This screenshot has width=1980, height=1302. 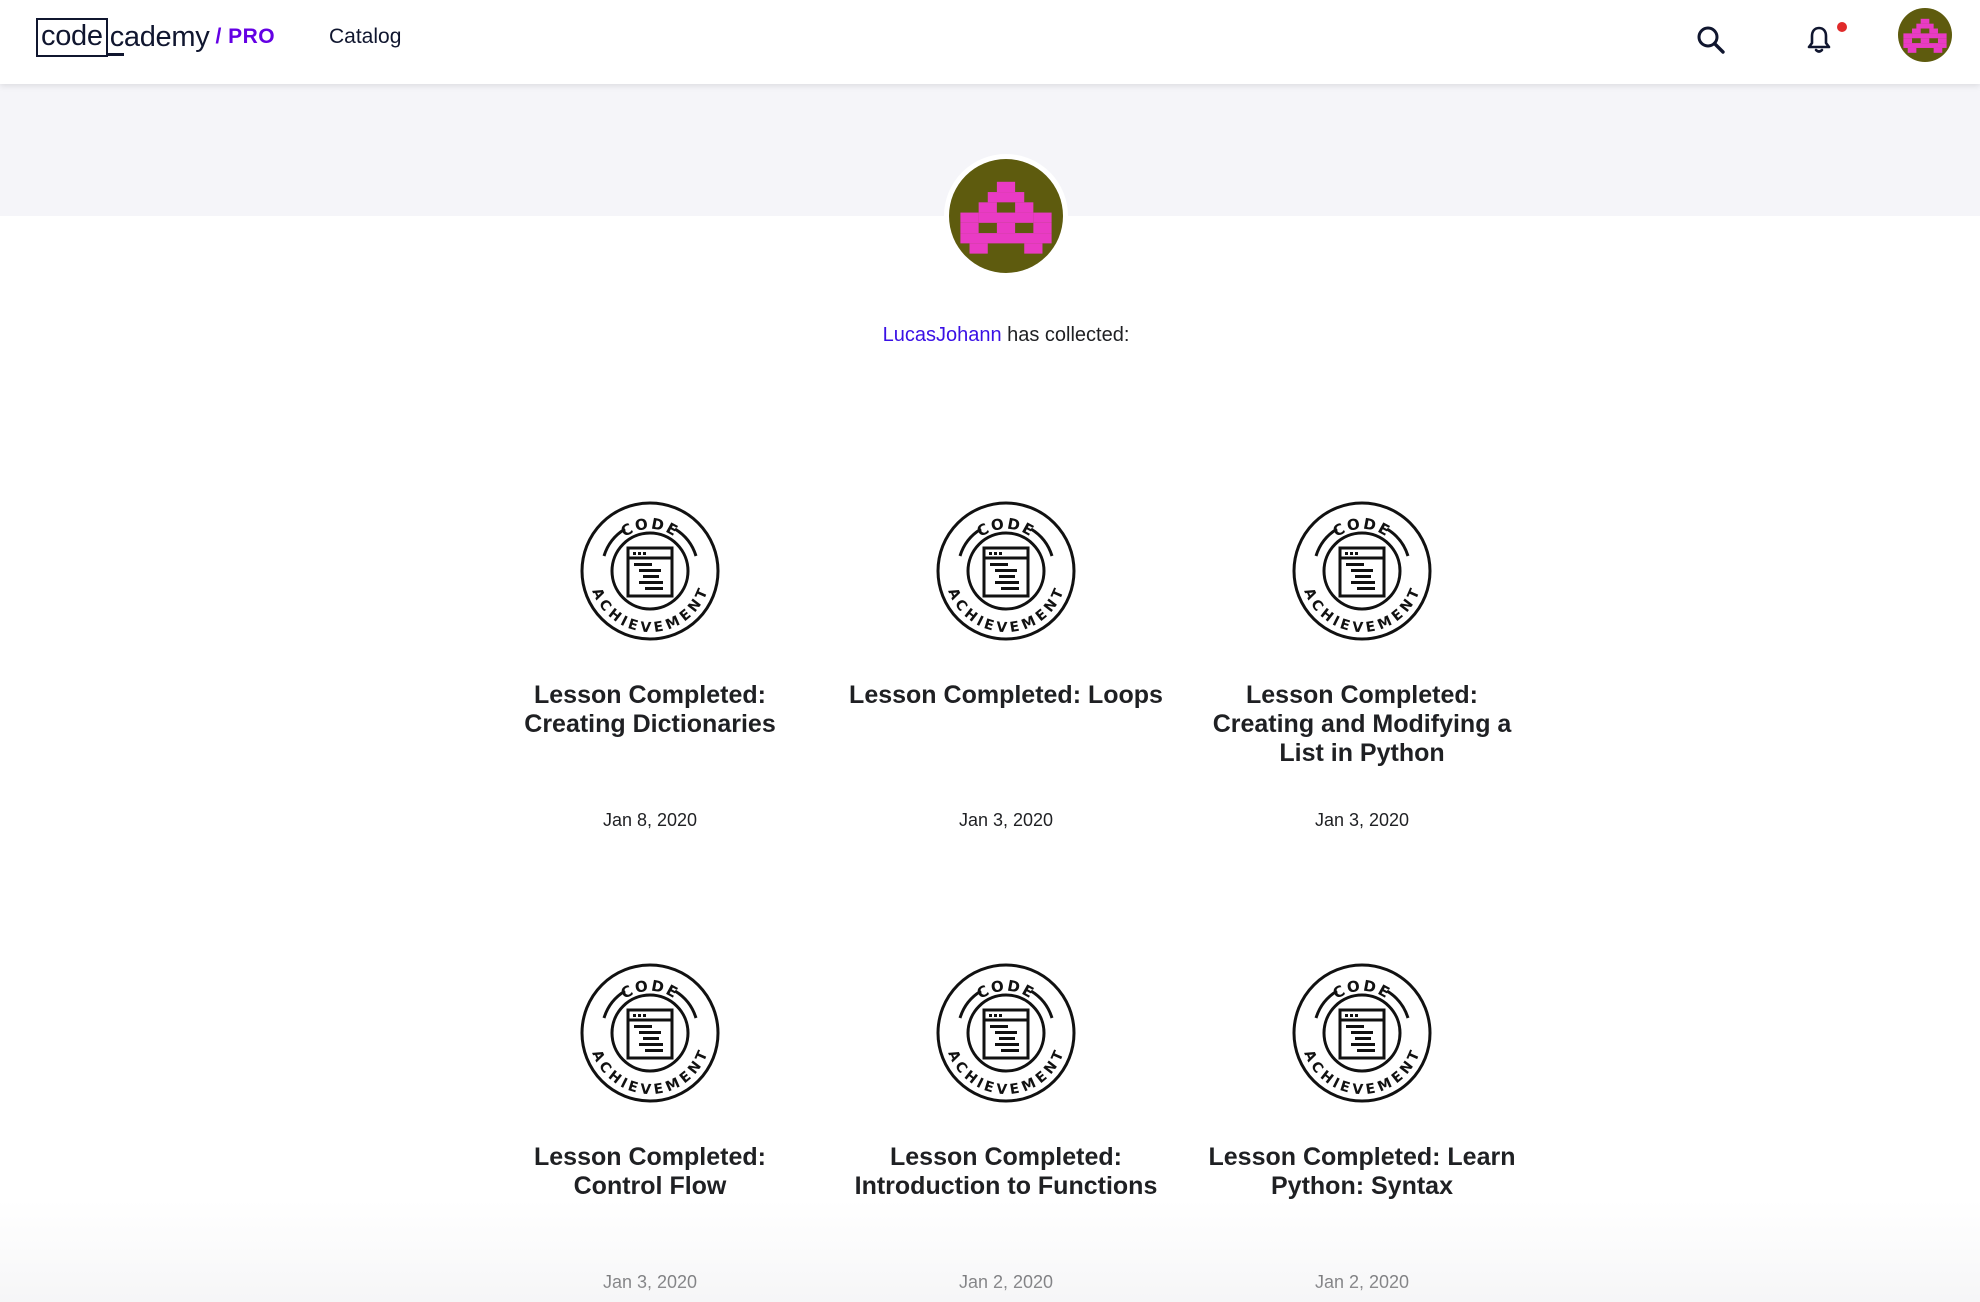 I want to click on user-avatar-menu, so click(x=1925, y=35).